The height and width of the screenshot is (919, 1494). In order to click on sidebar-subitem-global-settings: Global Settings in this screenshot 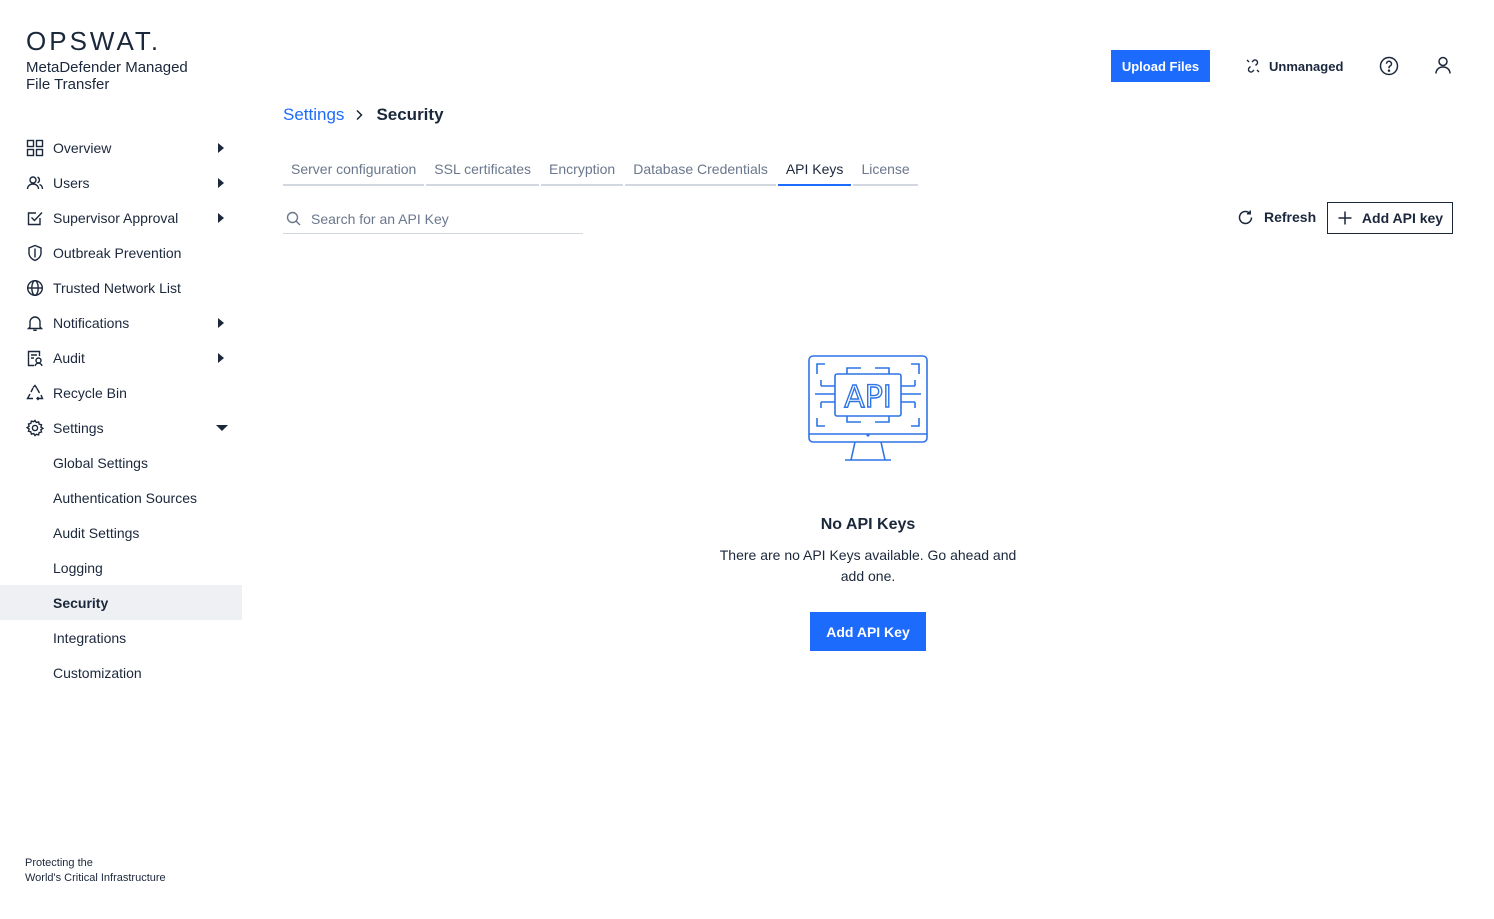, I will do `click(121, 462)`.